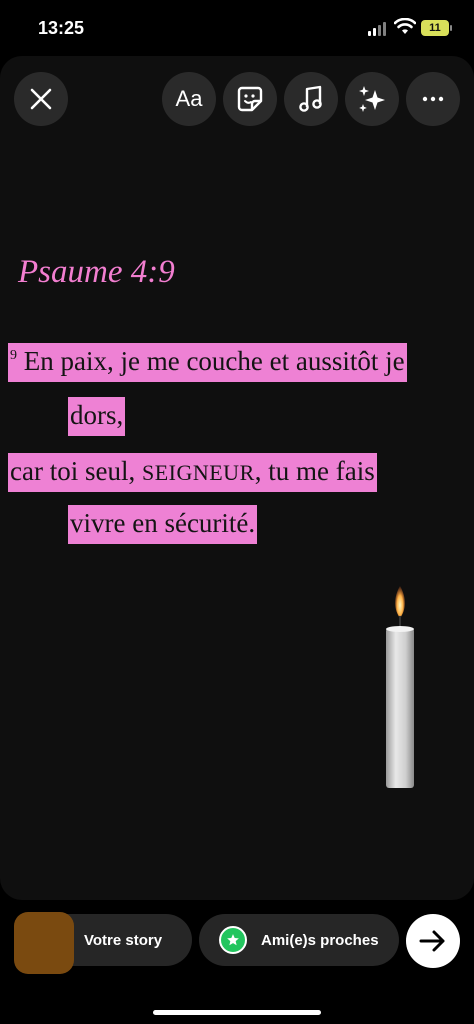 The height and width of the screenshot is (1024, 474). Describe the element at coordinates (198, 472) in the screenshot. I see `lord-smallcaps: SEIGNEUR` at that location.